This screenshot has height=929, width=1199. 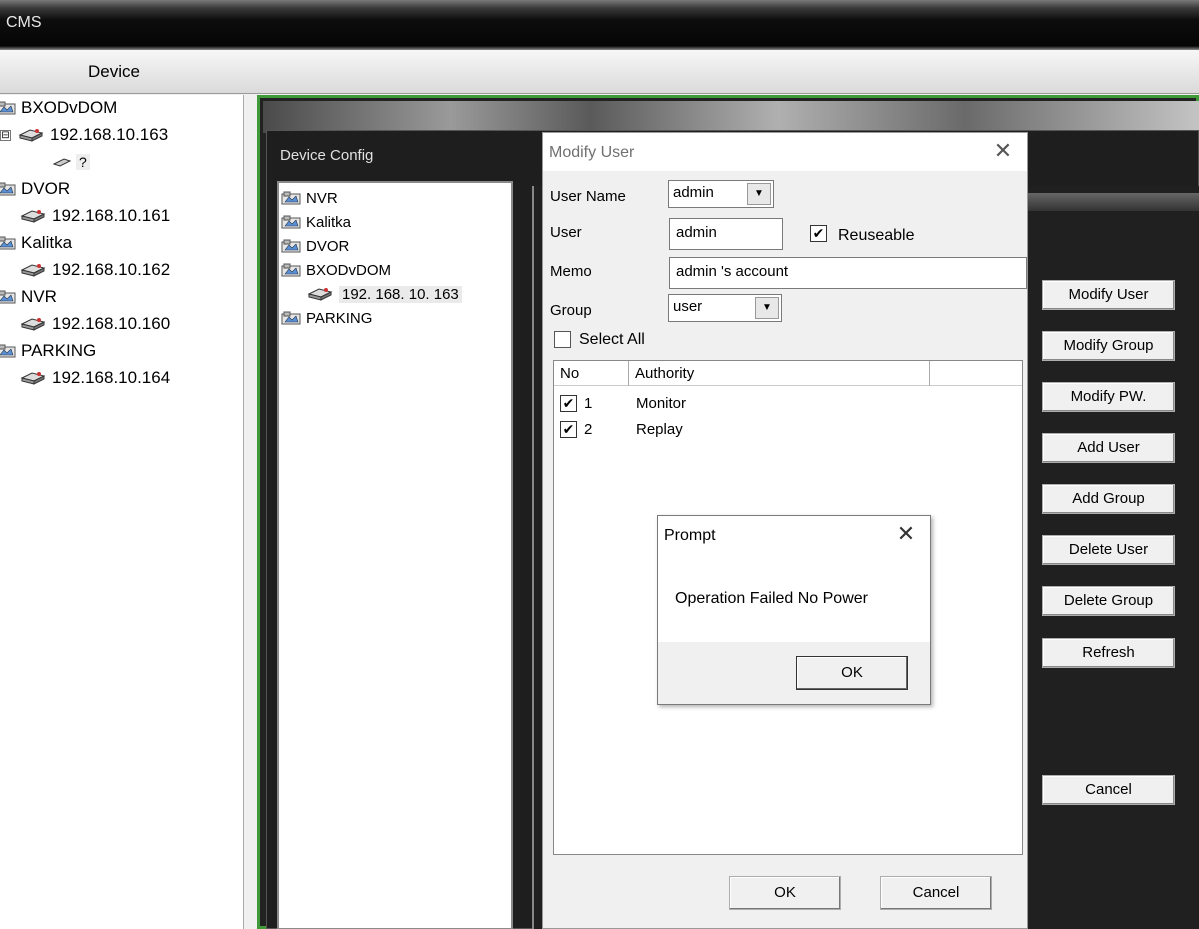 What do you see at coordinates (111, 215) in the screenshot?
I see `tree-item-label: 192.168.10.161` at bounding box center [111, 215].